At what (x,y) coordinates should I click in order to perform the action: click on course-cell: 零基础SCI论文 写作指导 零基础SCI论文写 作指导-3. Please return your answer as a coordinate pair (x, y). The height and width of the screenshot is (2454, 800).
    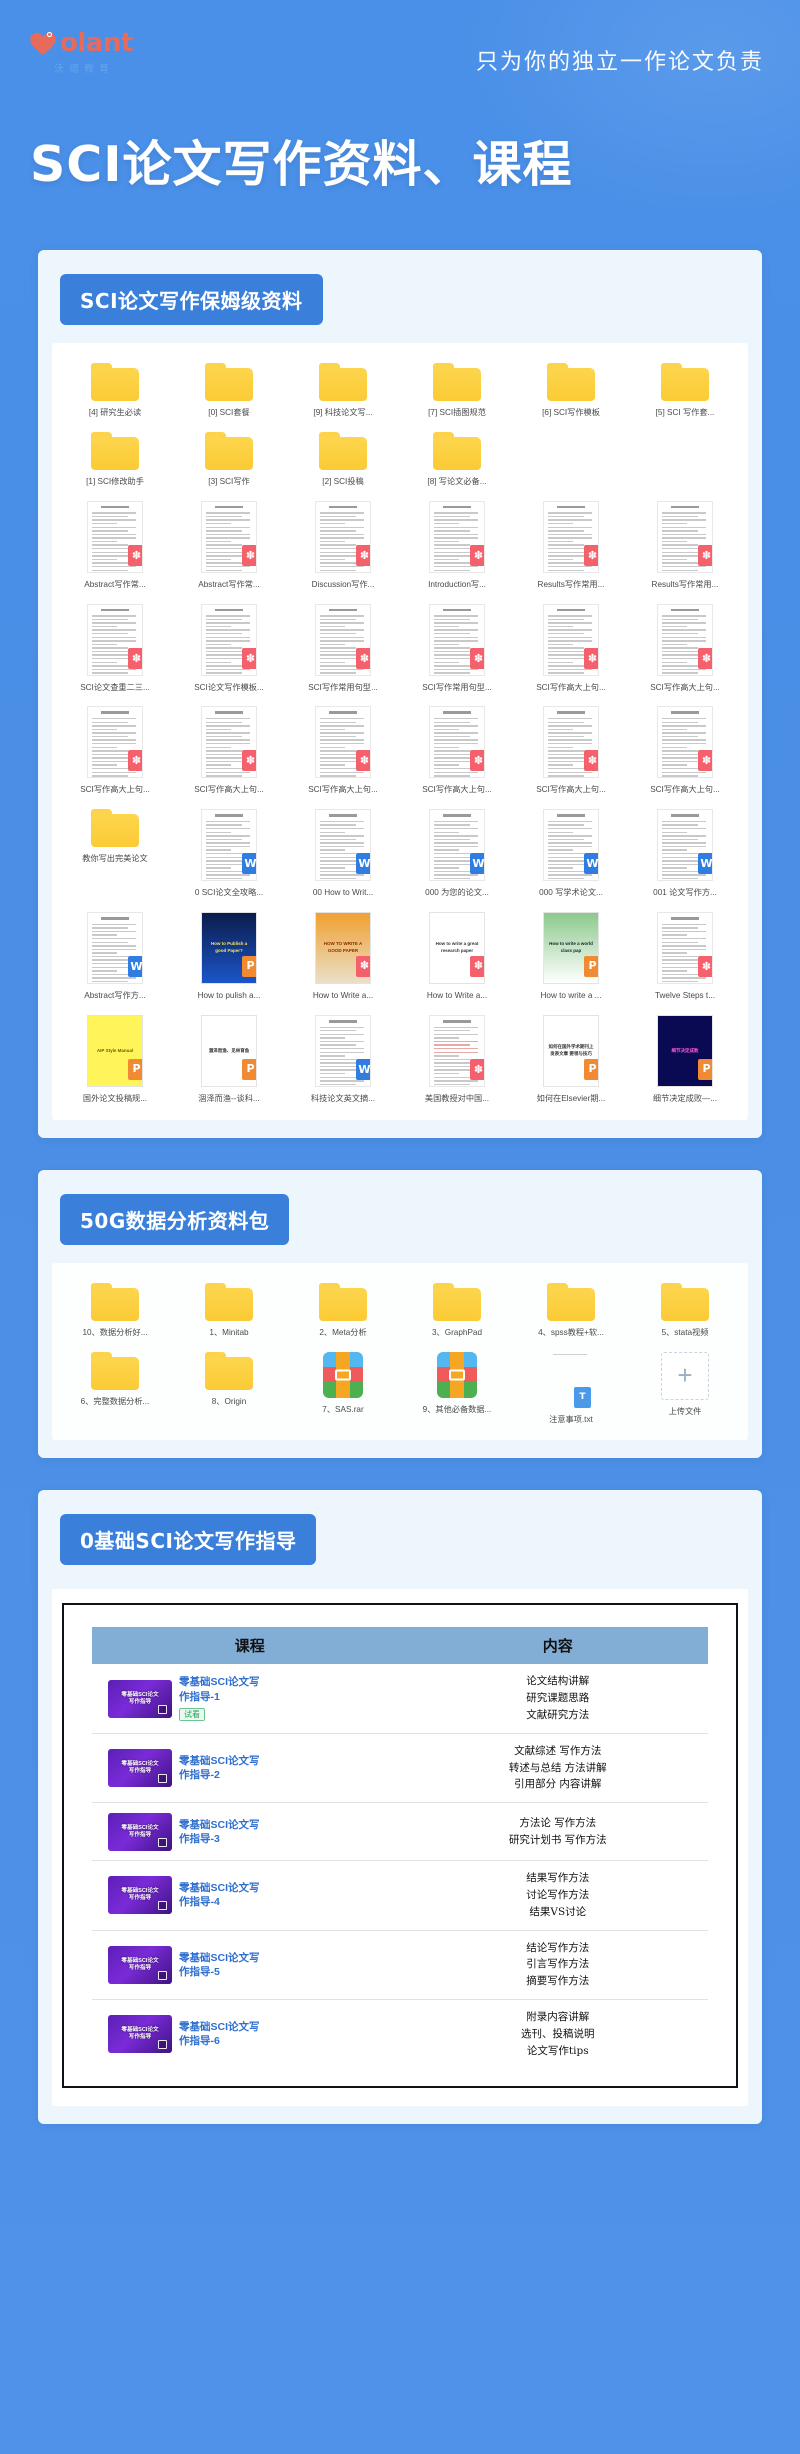
    Looking at the image, I should click on (250, 1831).